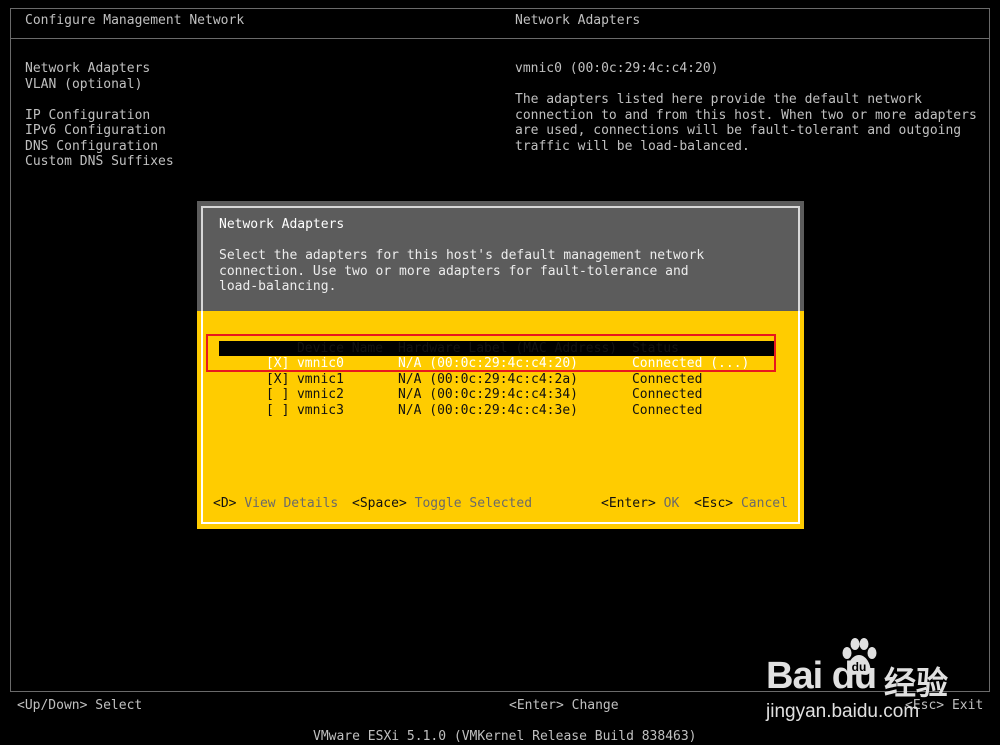 Image resolution: width=1000 pixels, height=745 pixels. I want to click on change-hint: <Enter> Change, so click(564, 705).